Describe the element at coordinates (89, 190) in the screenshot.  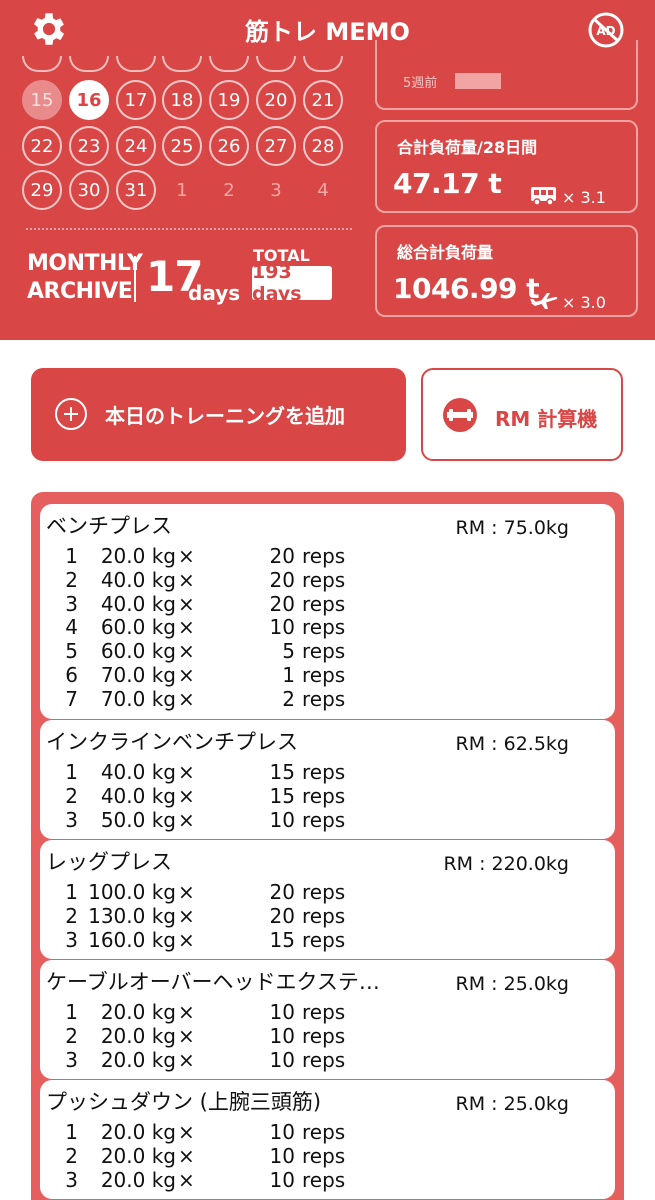
I see `calendar-day: 30` at that location.